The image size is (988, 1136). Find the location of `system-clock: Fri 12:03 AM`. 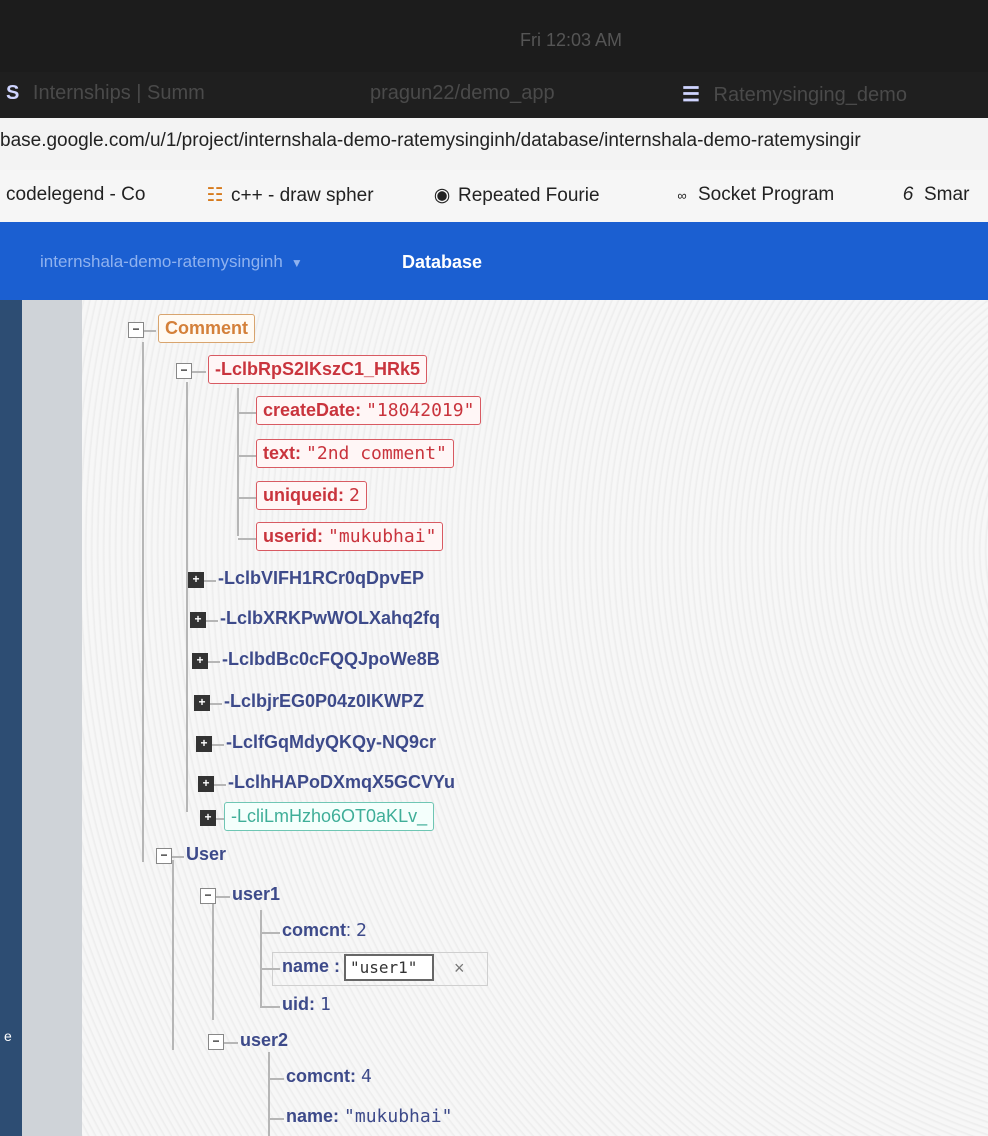

system-clock: Fri 12:03 AM is located at coordinates (571, 40).